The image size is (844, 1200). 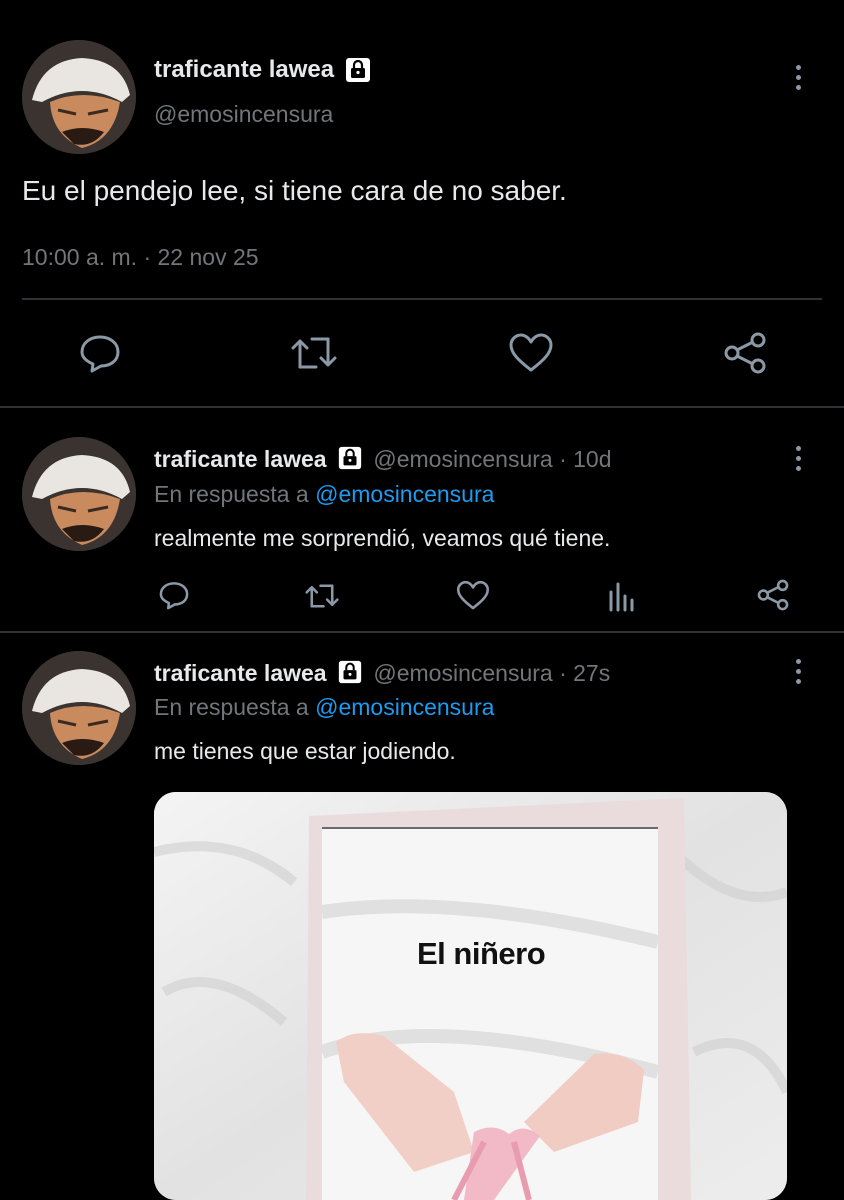 I want to click on relative-time: · 27s, so click(x=584, y=673).